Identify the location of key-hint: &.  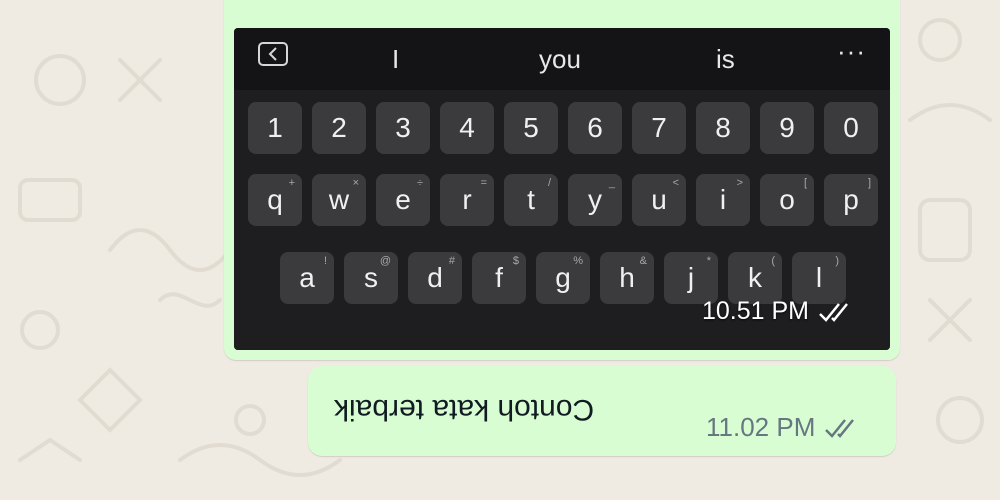
(643, 261).